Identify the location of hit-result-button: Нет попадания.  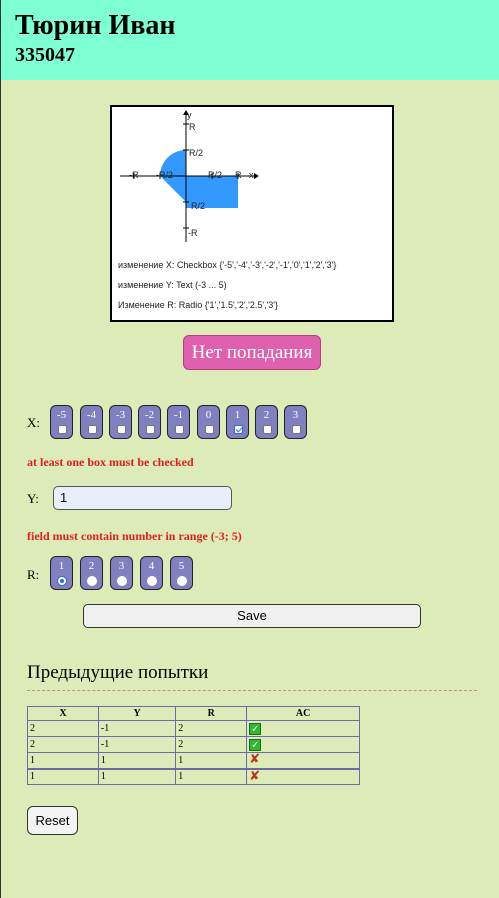
(252, 352).